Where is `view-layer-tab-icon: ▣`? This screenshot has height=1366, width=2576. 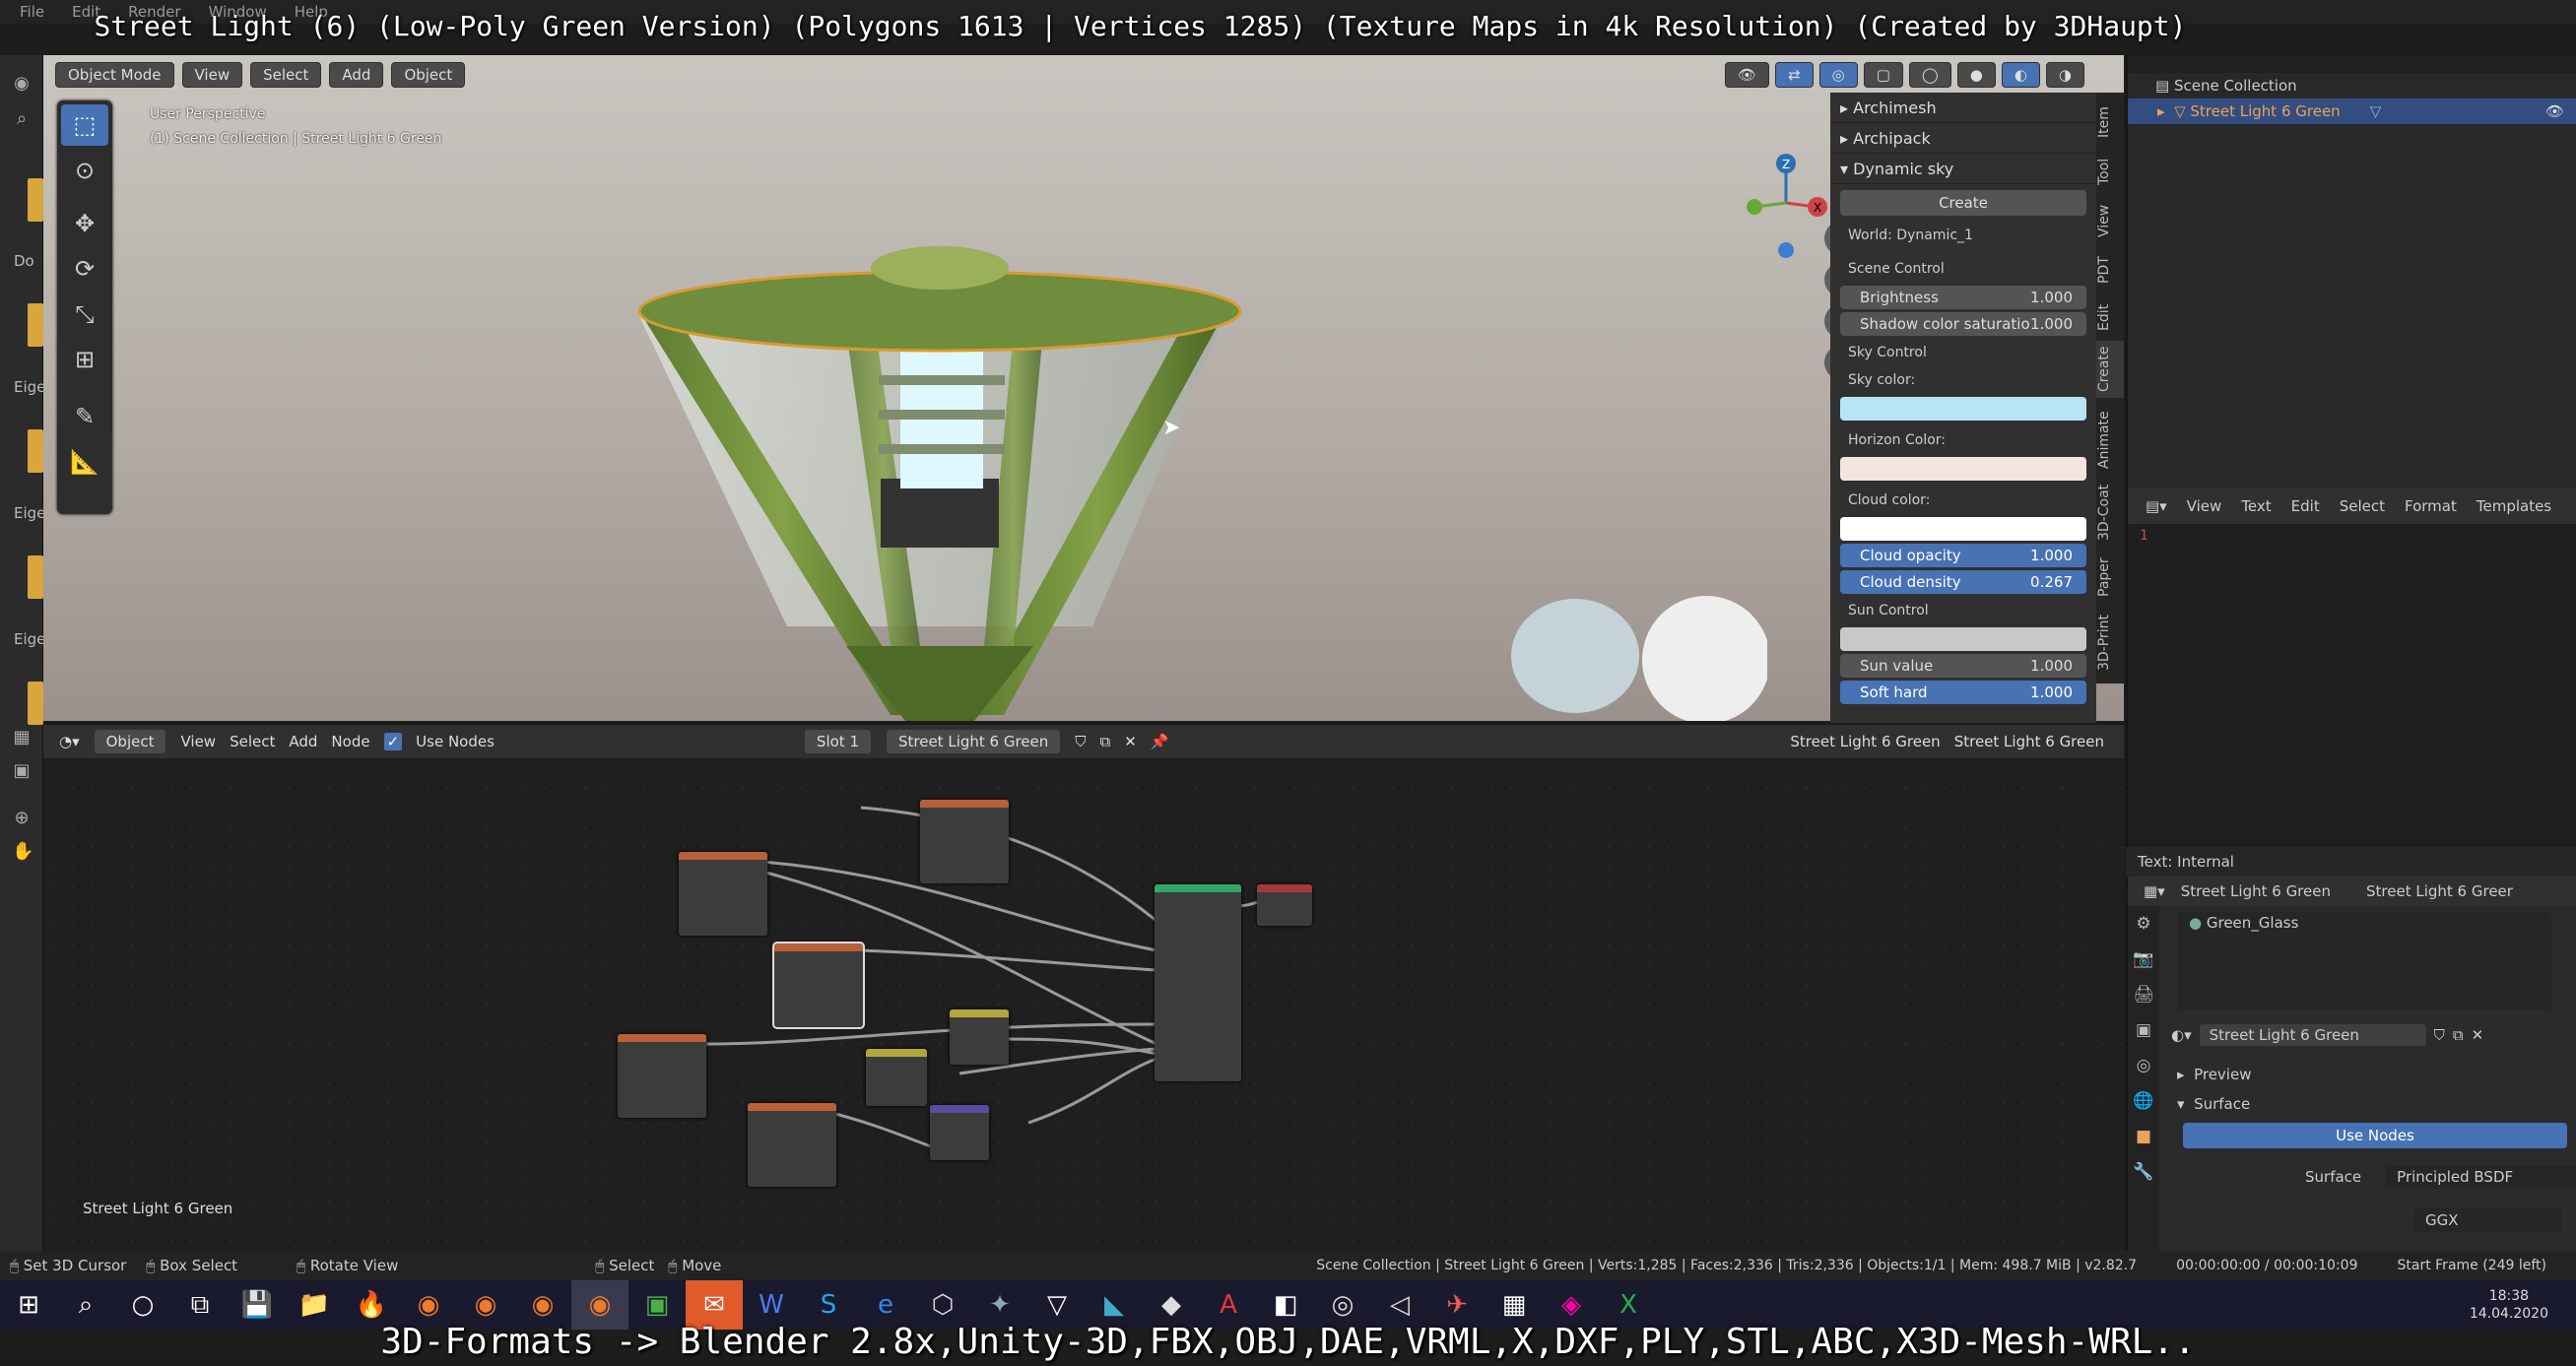 view-layer-tab-icon: ▣ is located at coordinates (2143, 1030).